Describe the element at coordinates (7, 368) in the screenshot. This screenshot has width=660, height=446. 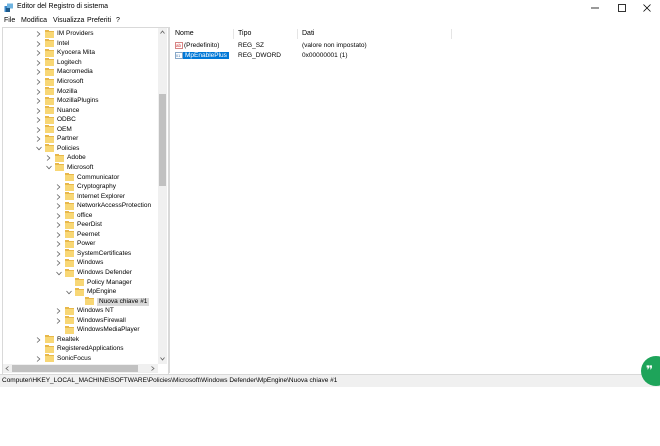
I see `scroll-left-icon` at that location.